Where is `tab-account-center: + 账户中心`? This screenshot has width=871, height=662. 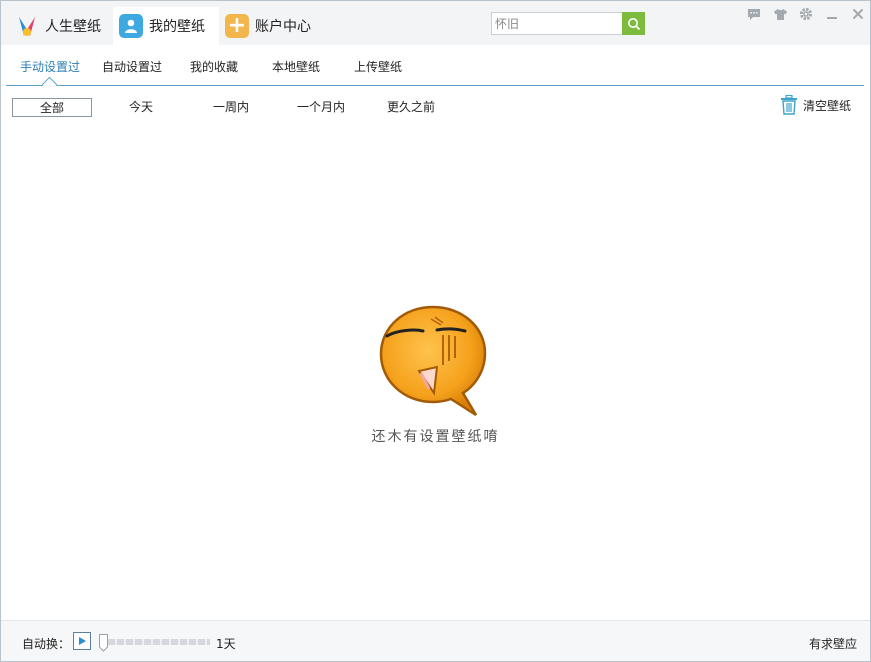 tab-account-center: + 账户中心 is located at coordinates (268, 26).